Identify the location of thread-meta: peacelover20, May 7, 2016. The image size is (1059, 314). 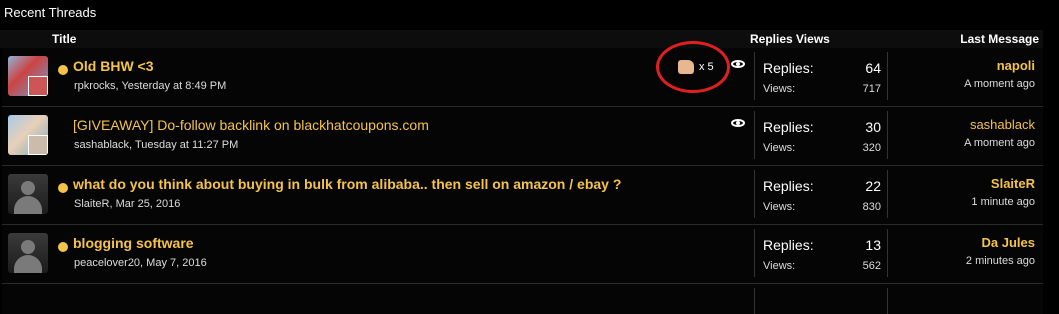
(140, 263).